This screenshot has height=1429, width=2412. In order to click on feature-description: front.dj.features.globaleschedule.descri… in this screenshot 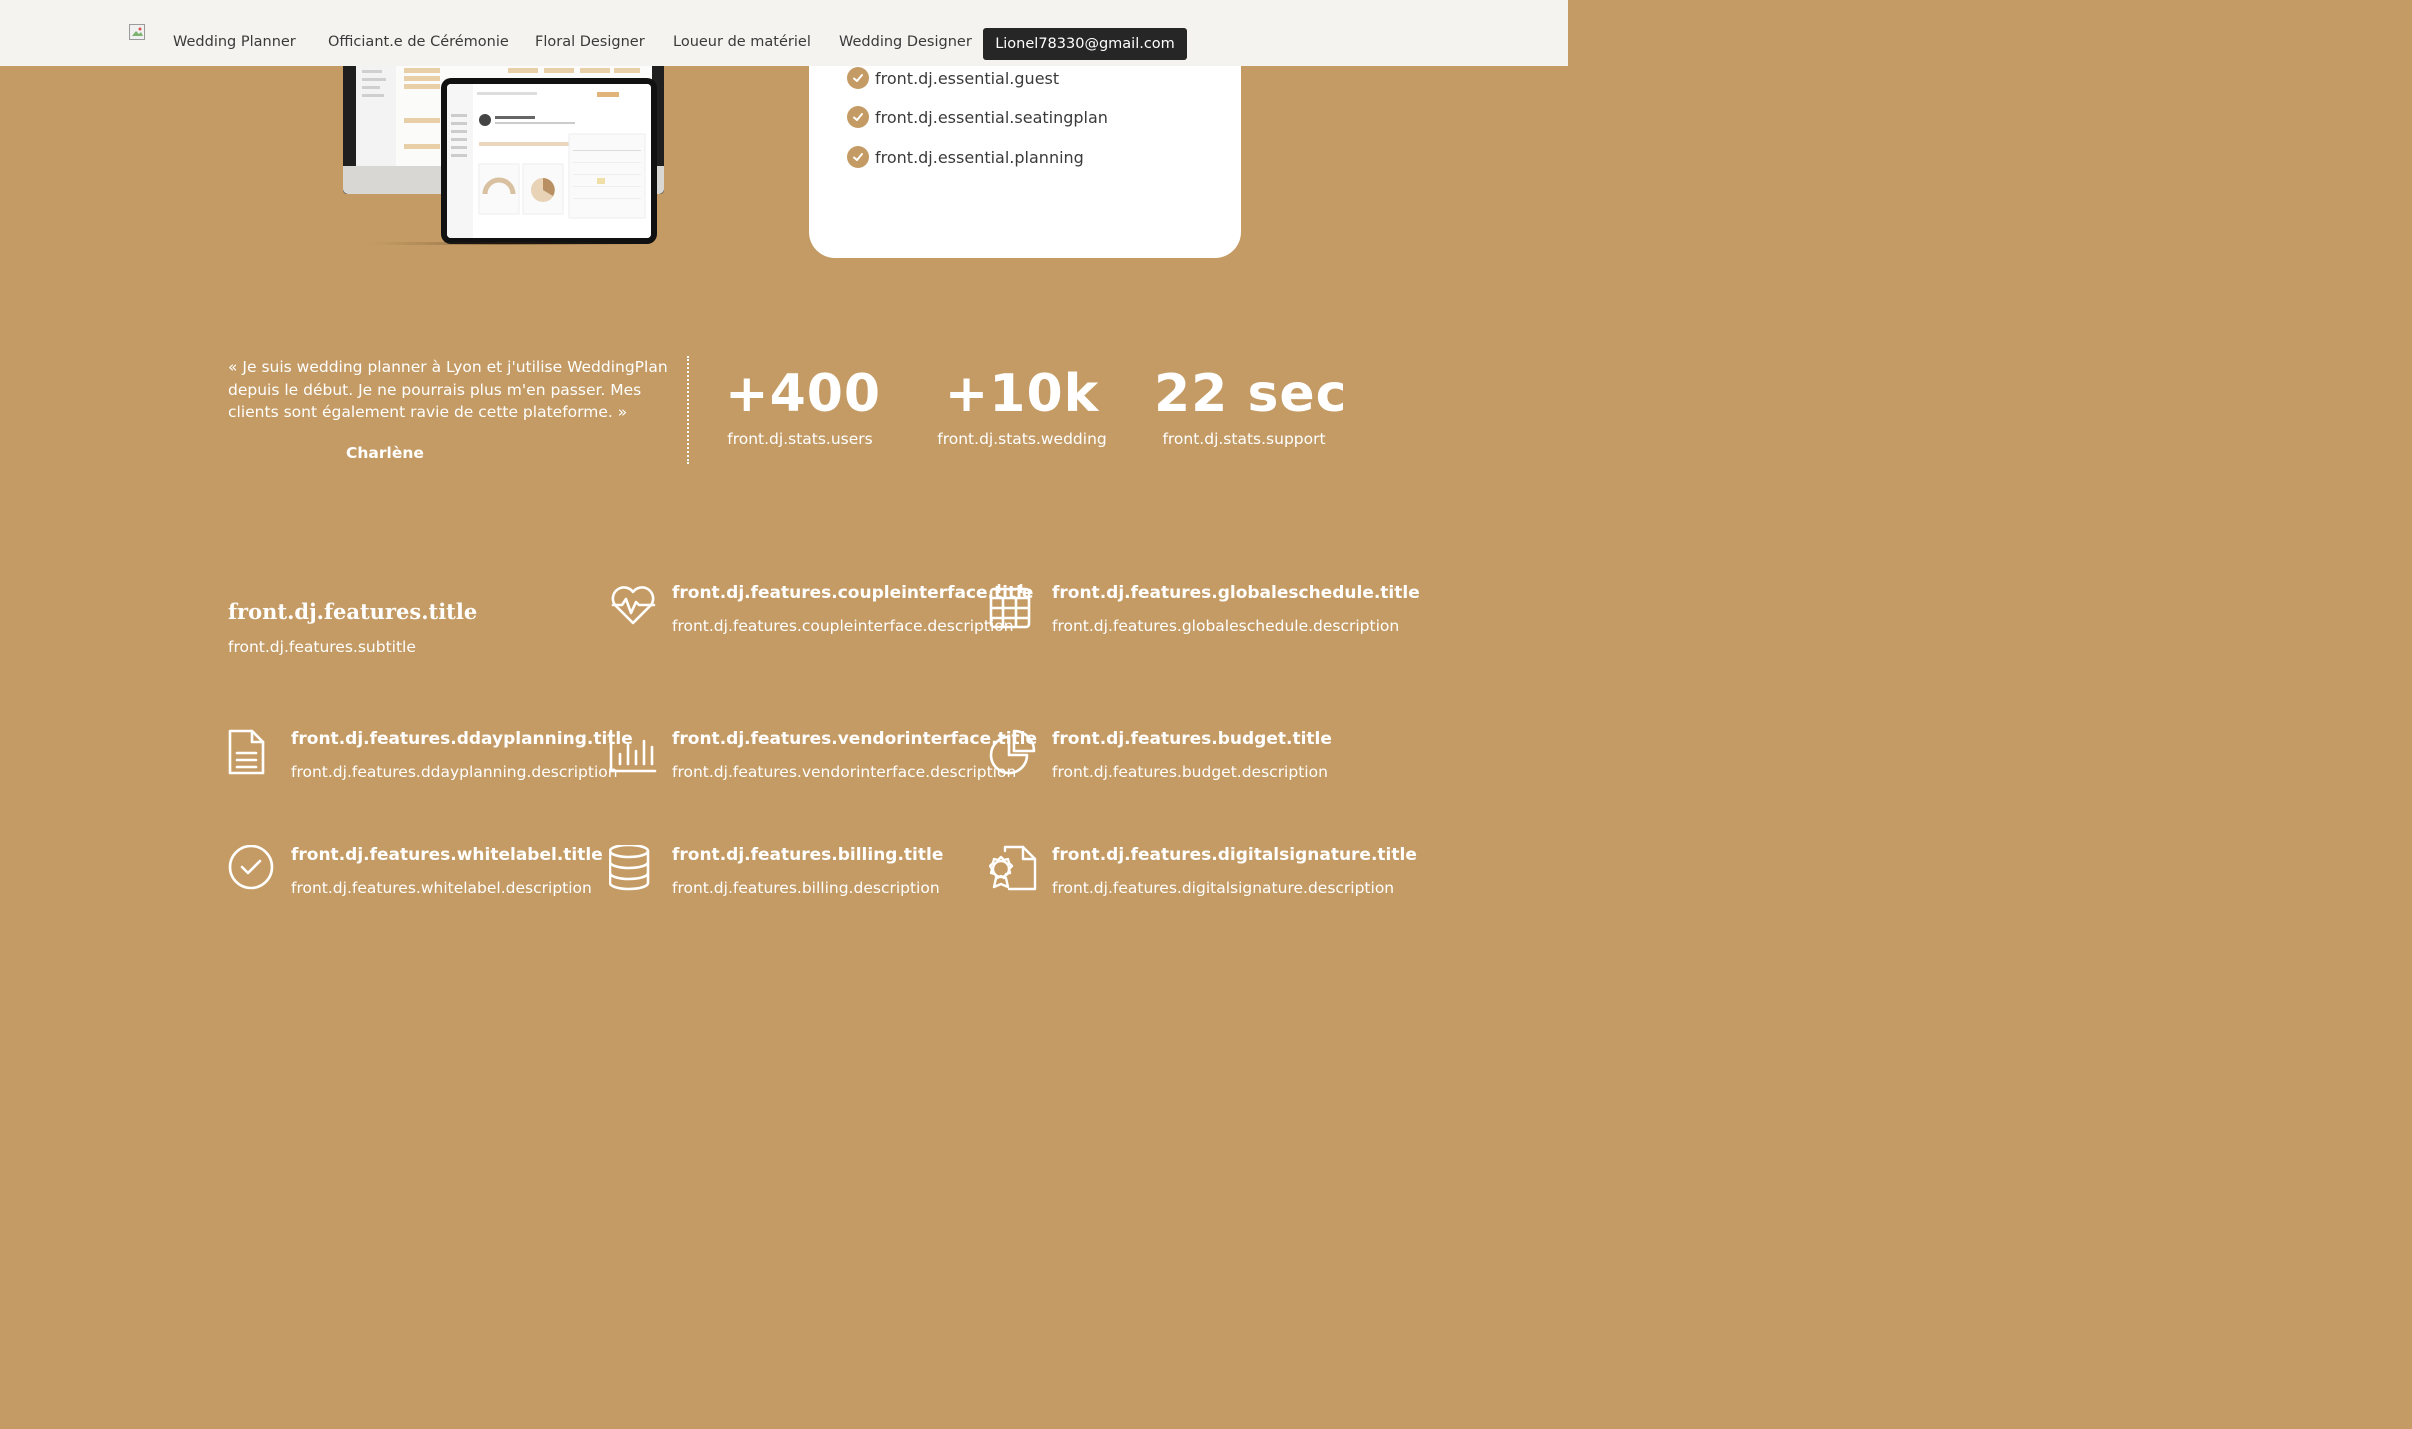, I will do `click(1226, 626)`.